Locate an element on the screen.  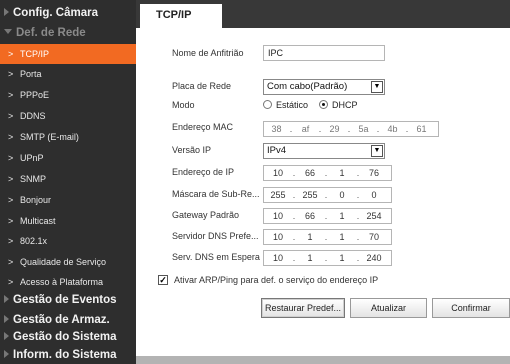
sidebar-item-upnp: > UPnP is located at coordinates (68, 158).